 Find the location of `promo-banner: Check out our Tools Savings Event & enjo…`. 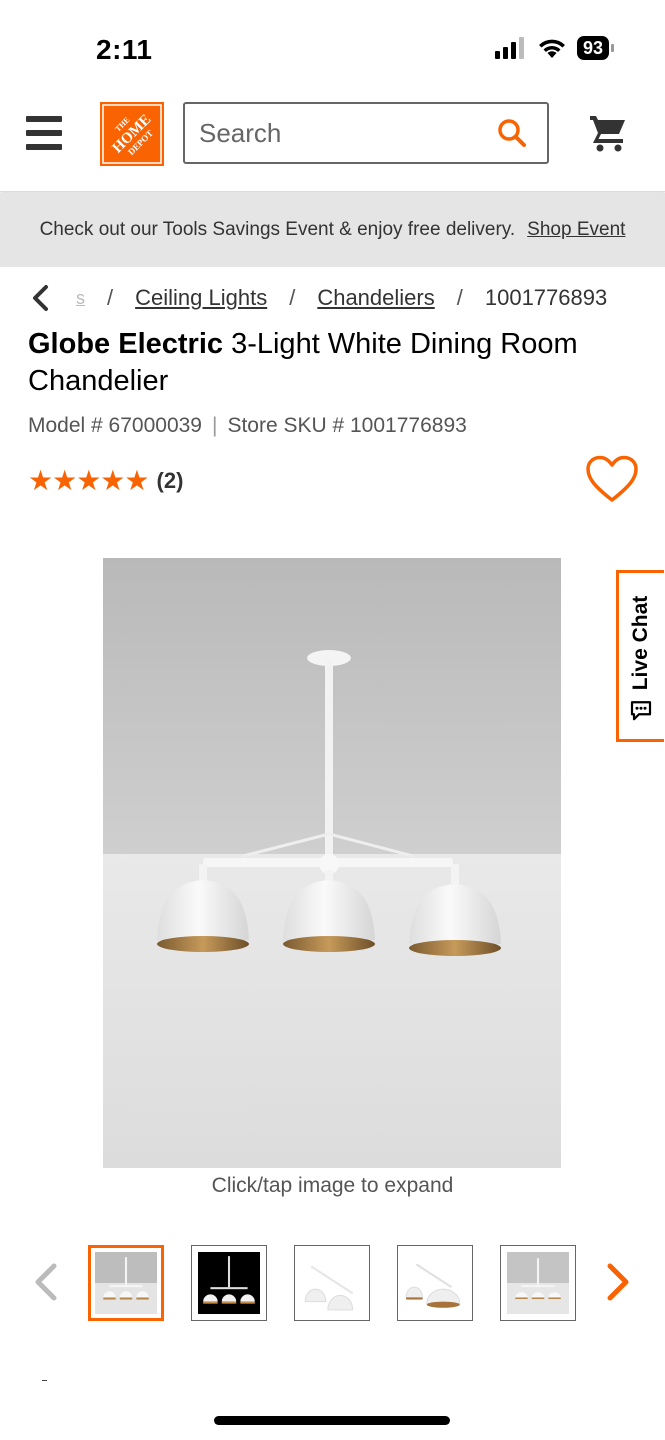

promo-banner: Check out our Tools Savings Event & enjo… is located at coordinates (332, 230).